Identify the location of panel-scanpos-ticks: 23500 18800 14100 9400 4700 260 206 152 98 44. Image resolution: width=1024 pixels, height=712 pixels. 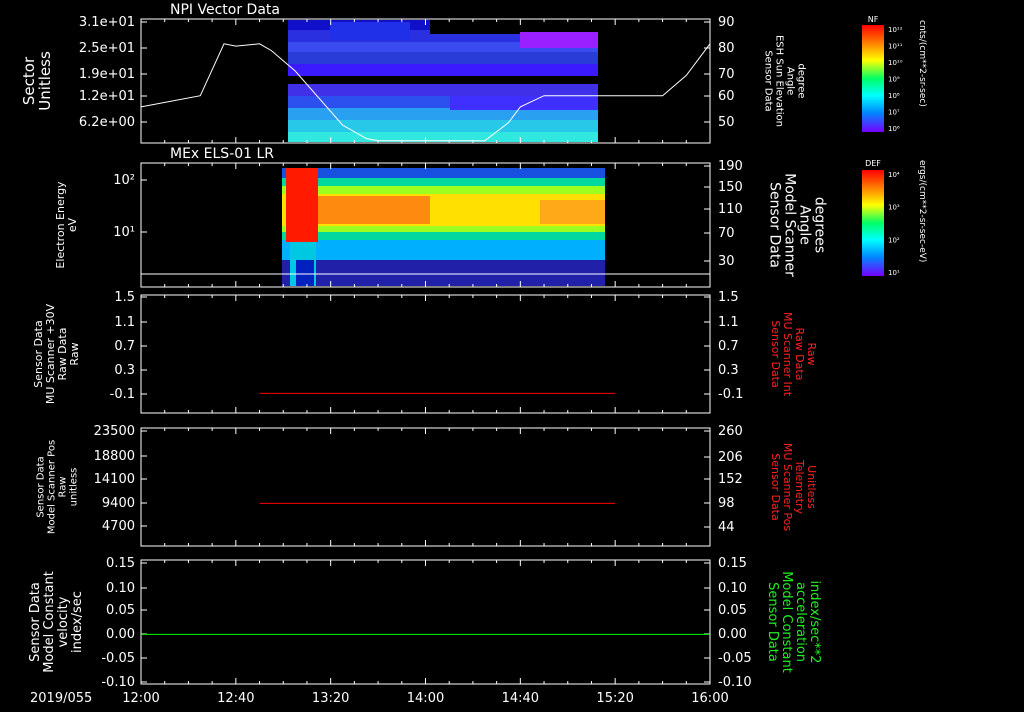
(418, 485).